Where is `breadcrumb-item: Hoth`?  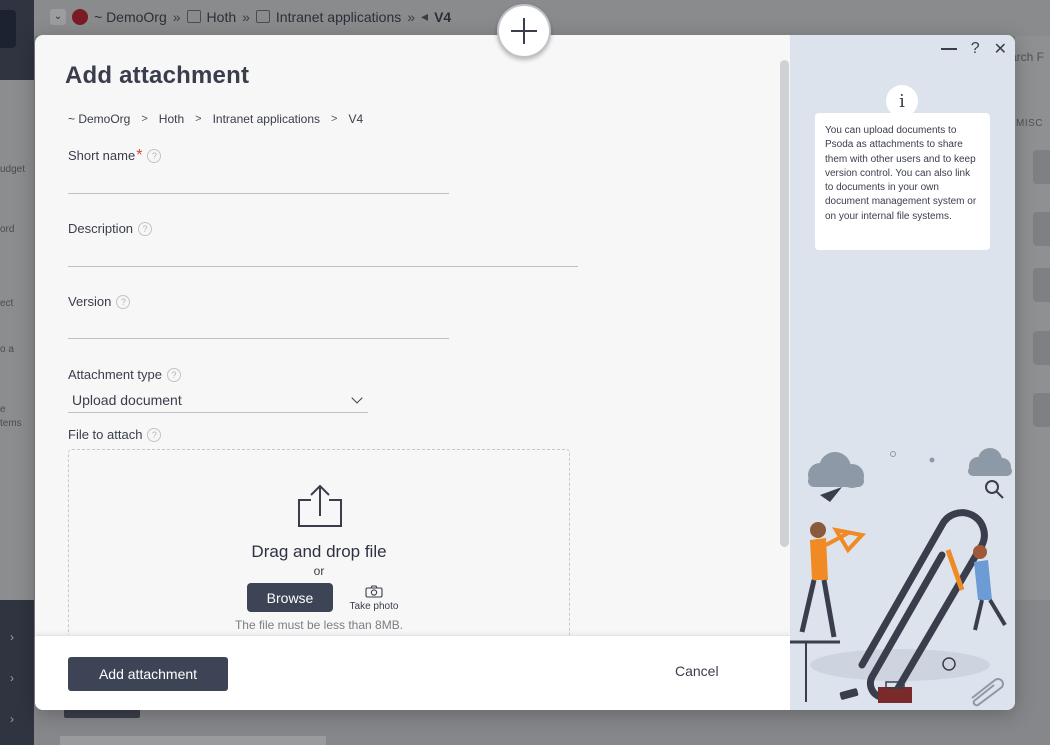 breadcrumb-item: Hoth is located at coordinates (171, 119).